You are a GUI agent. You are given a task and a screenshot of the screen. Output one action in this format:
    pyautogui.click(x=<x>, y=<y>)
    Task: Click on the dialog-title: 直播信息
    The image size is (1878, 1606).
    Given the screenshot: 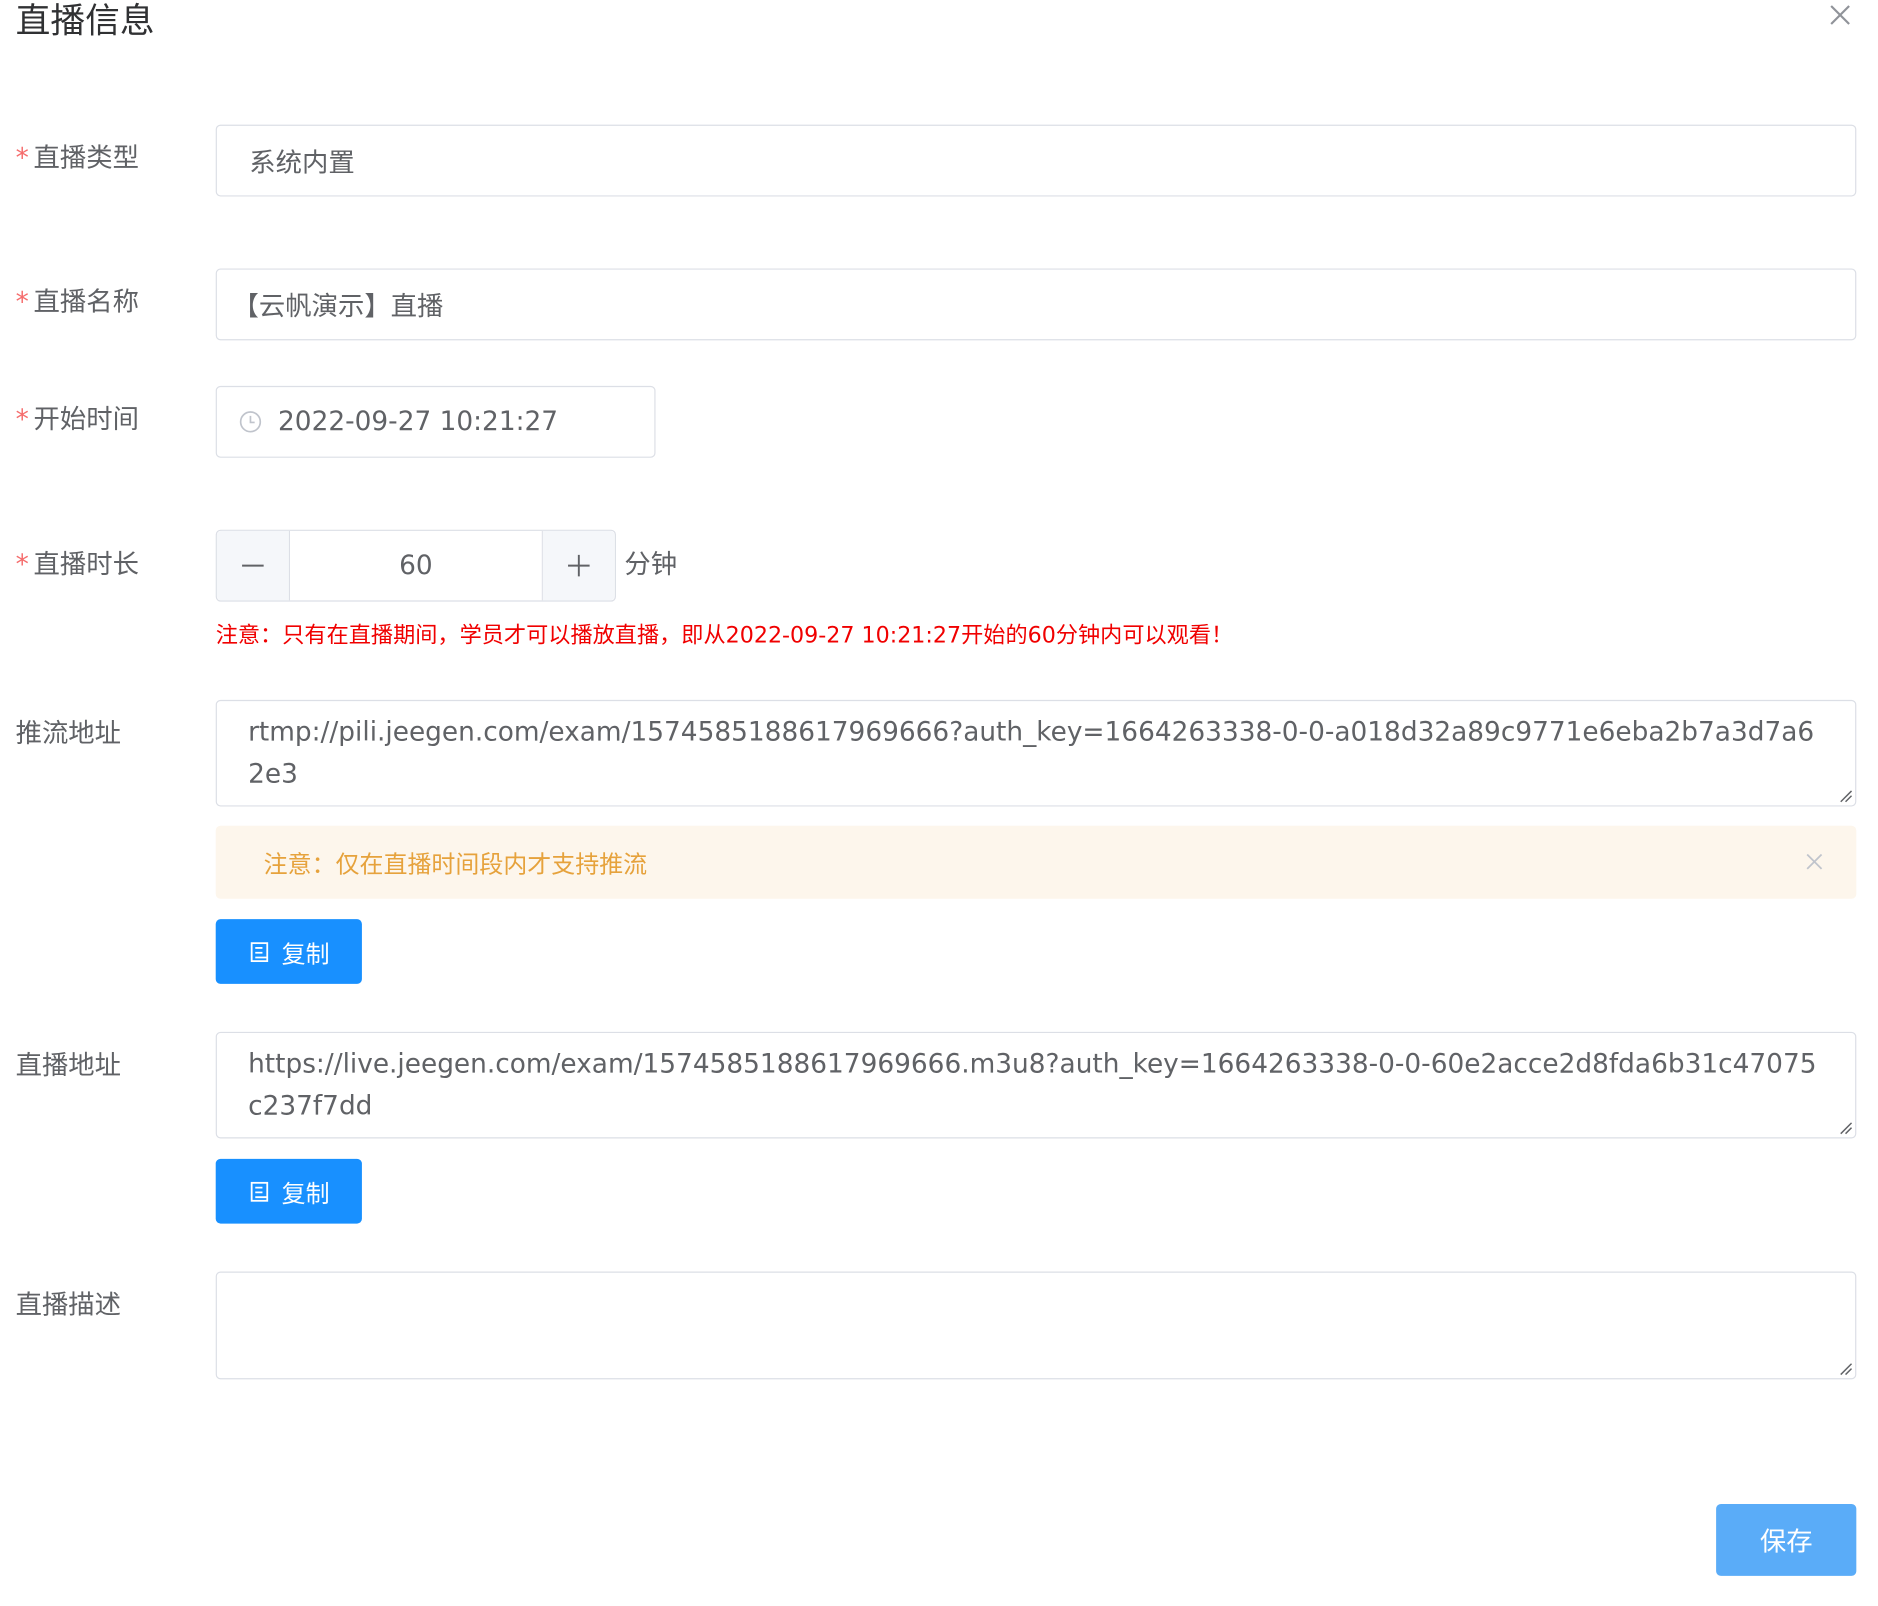 What is the action you would take?
    pyautogui.click(x=85, y=20)
    